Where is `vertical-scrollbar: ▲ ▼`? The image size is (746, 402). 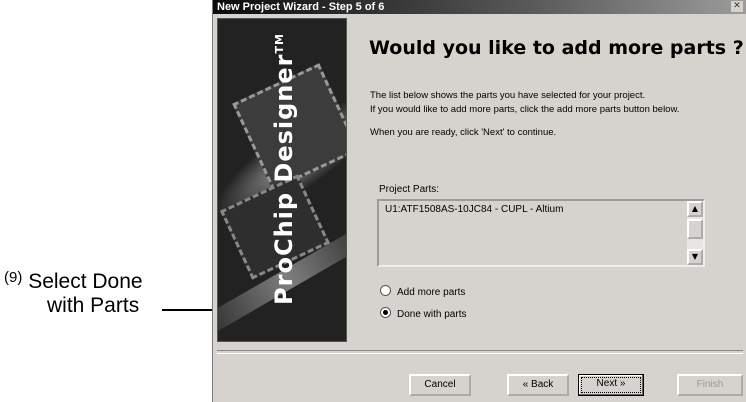
vertical-scrollbar: ▲ ▼ is located at coordinates (695, 233).